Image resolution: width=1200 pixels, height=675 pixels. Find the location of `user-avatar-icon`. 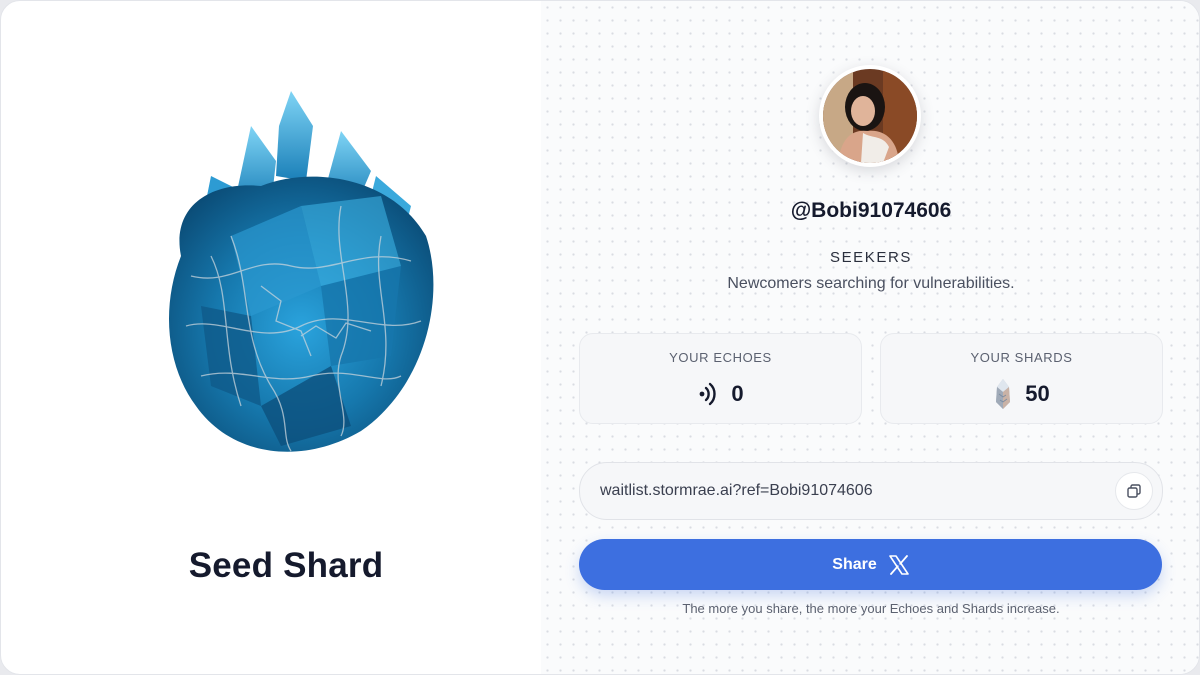

user-avatar-icon is located at coordinates (870, 116).